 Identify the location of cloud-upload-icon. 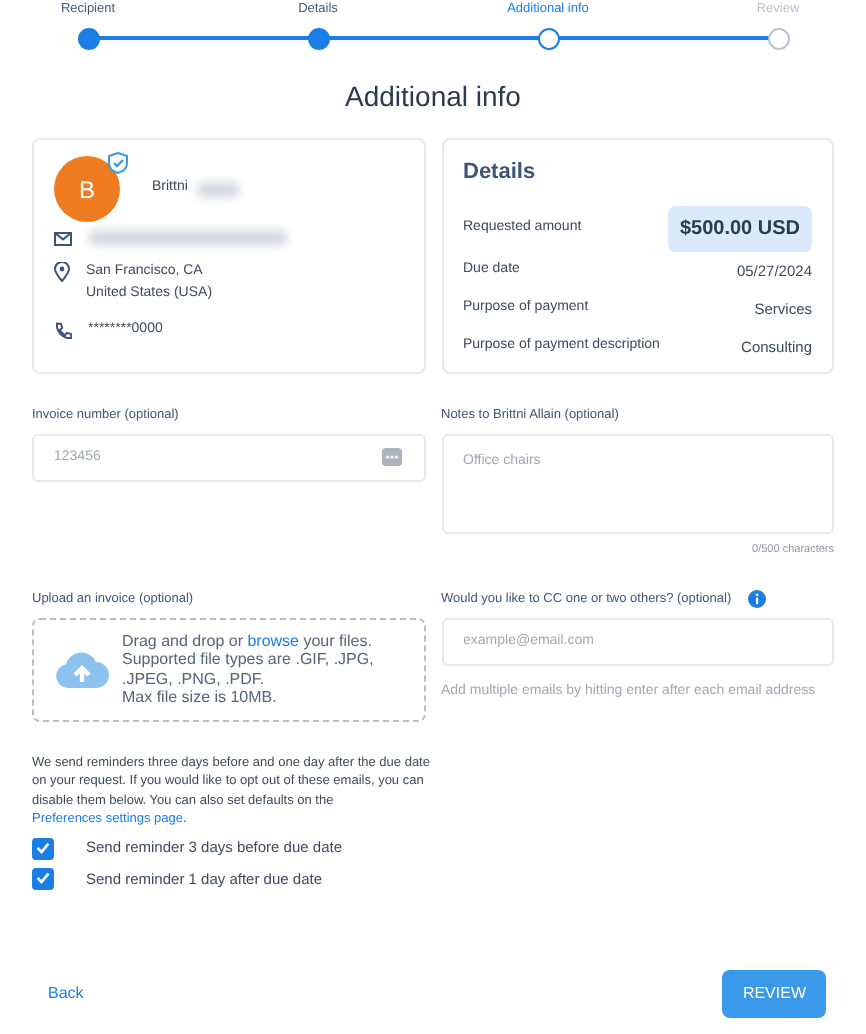
(82, 669).